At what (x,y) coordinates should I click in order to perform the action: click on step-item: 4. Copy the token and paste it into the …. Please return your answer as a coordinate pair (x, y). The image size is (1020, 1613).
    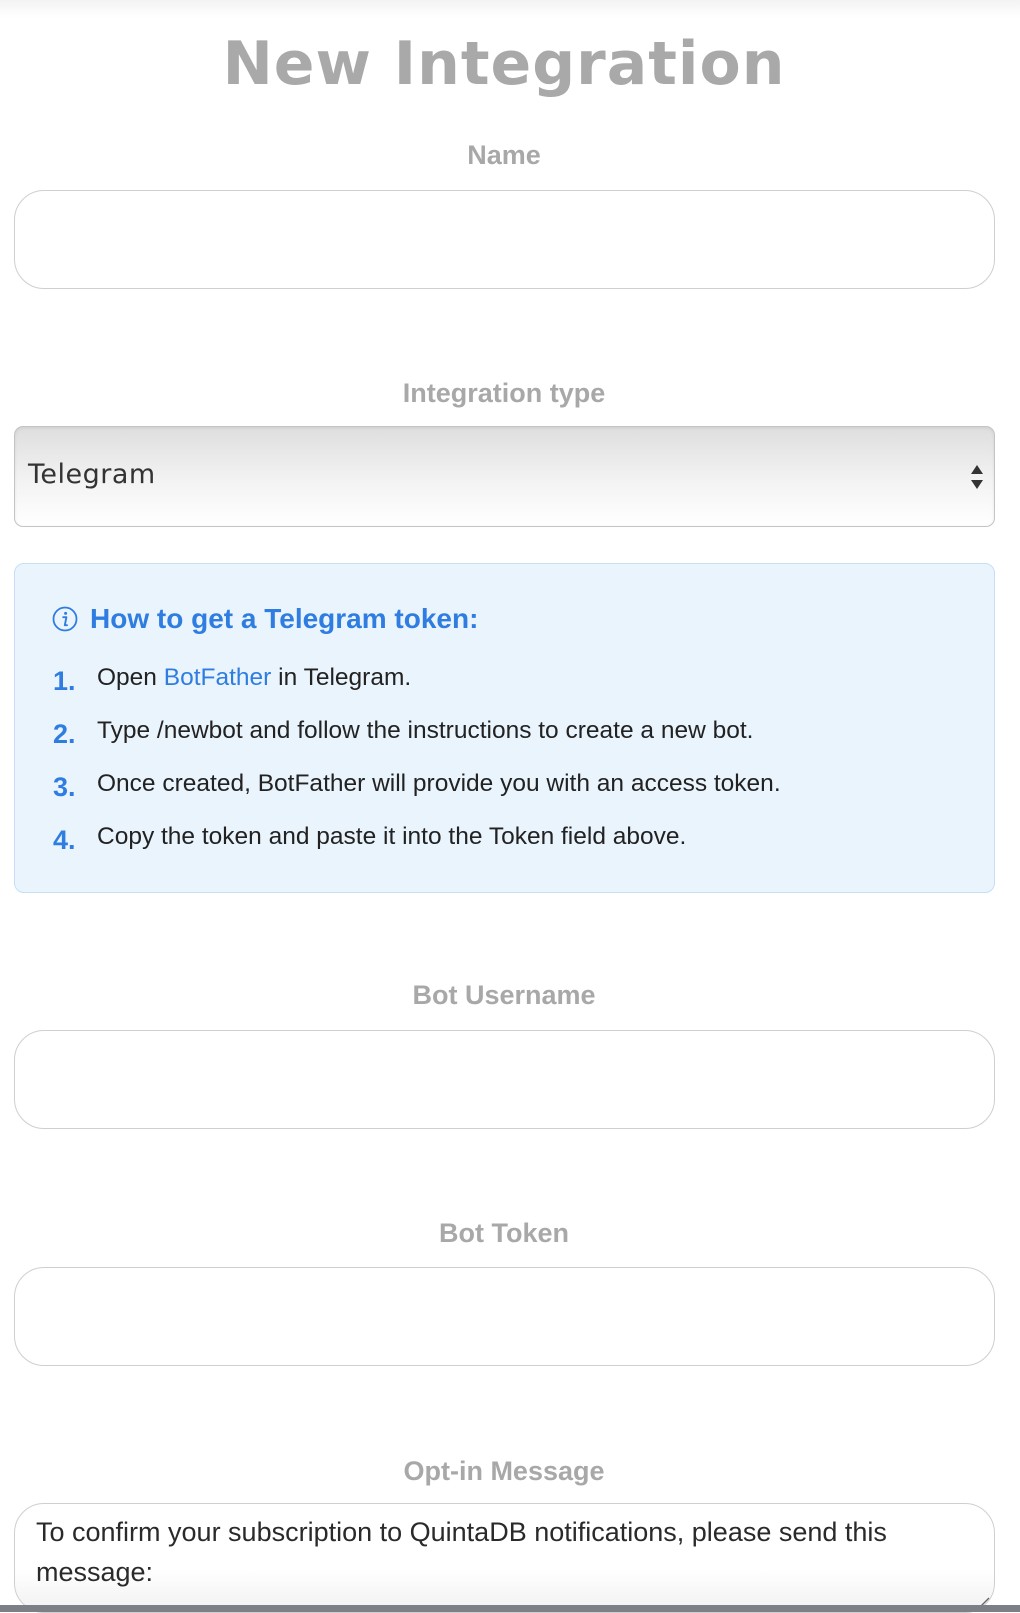
    Looking at the image, I should click on (369, 837).